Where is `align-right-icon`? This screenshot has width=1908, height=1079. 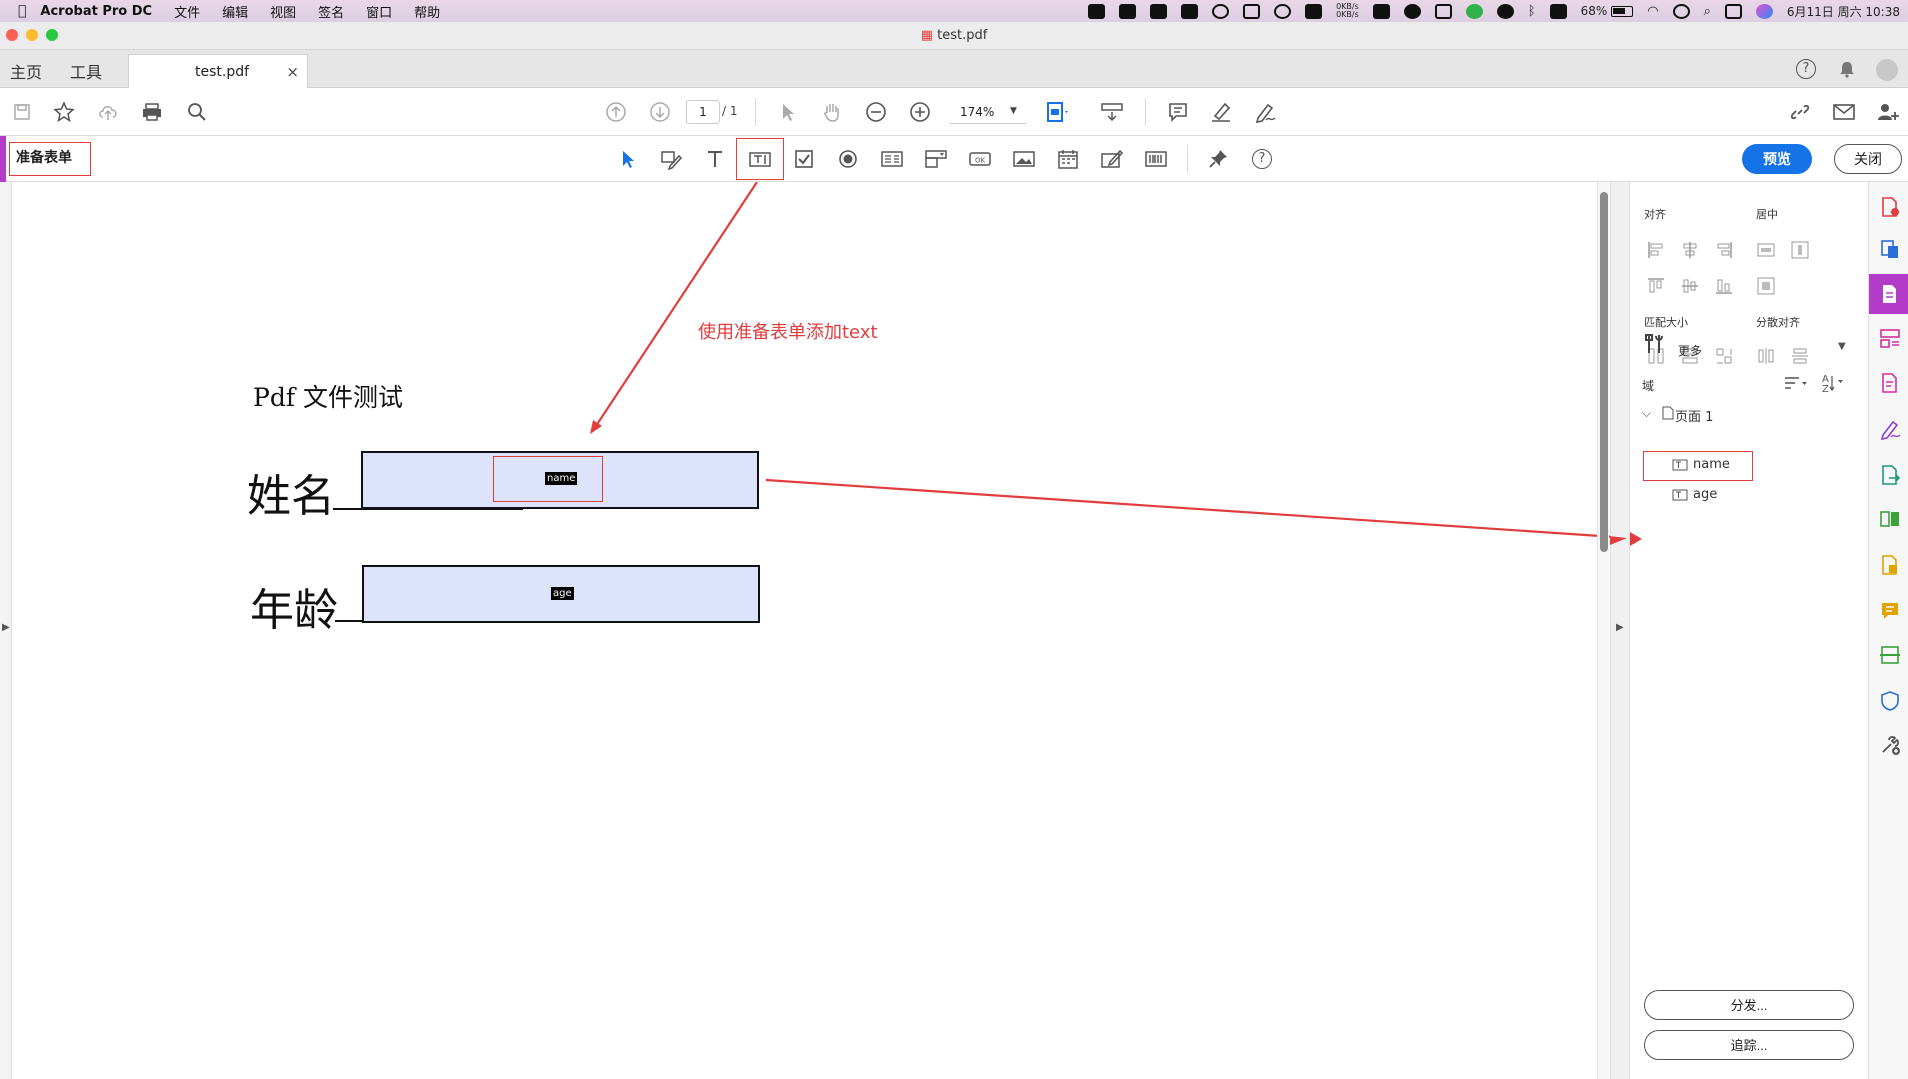 align-right-icon is located at coordinates (1724, 250).